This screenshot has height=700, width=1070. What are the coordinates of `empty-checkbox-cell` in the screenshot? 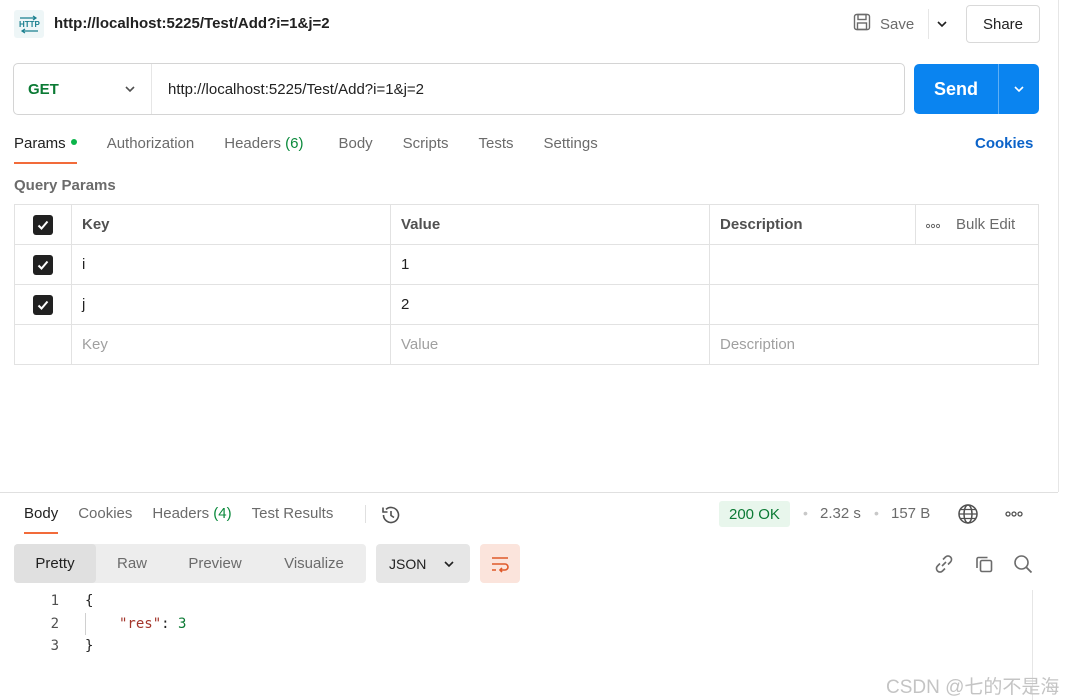 It's located at (43, 344).